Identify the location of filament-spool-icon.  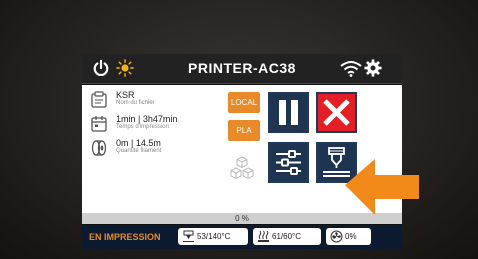
(99, 148).